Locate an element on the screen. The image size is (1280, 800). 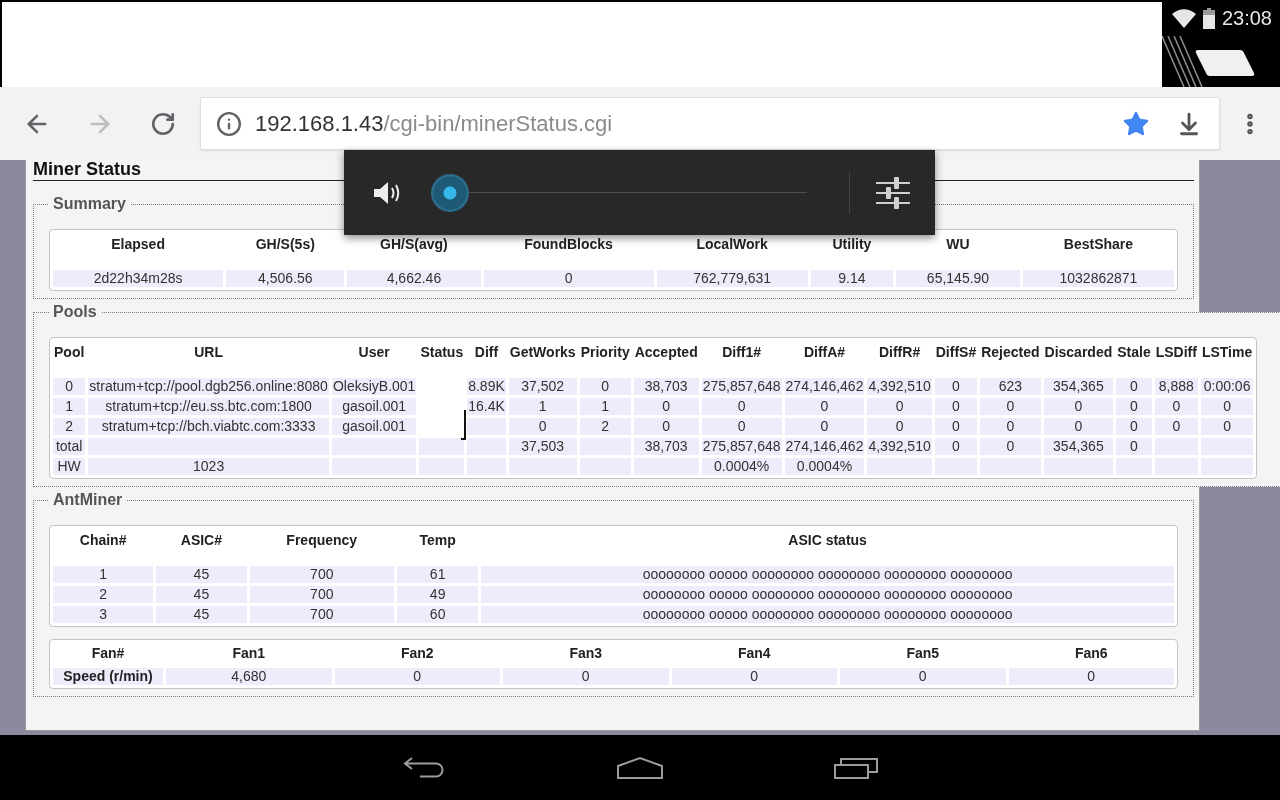
info-icon is located at coordinates (229, 123).